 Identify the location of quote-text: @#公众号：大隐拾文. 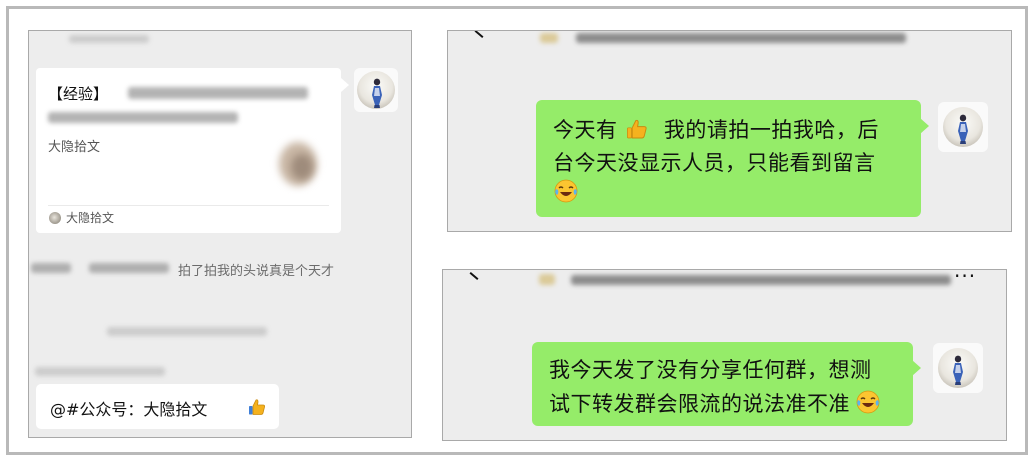
(129, 409).